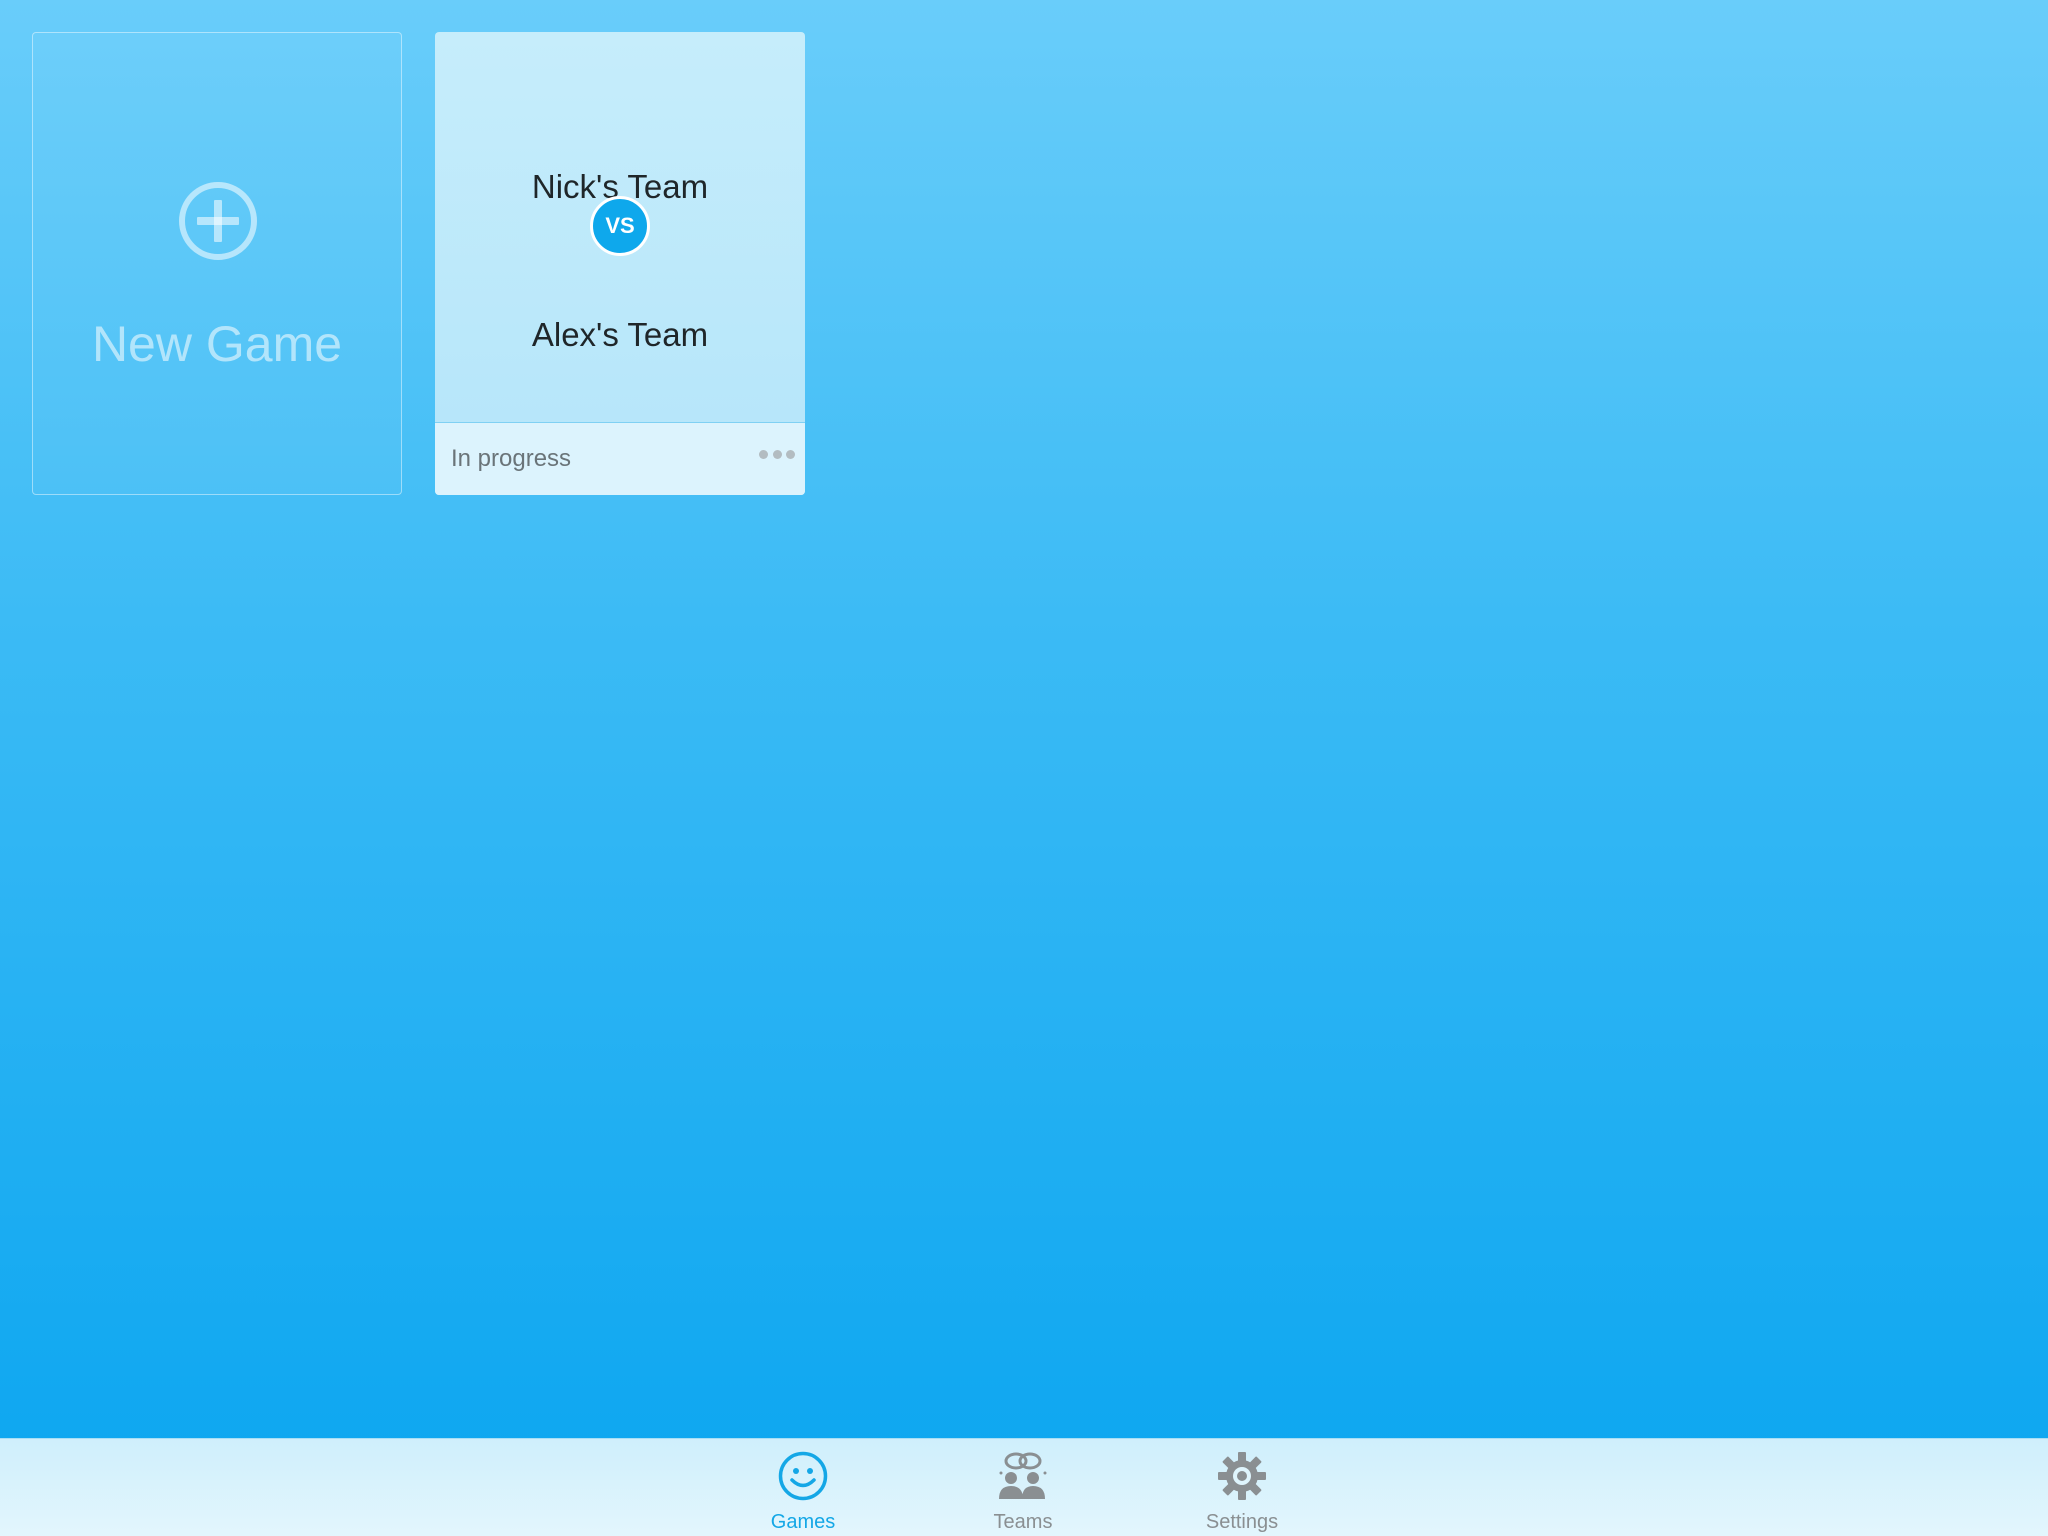  Describe the element at coordinates (803, 1476) in the screenshot. I see `smiley-icon` at that location.